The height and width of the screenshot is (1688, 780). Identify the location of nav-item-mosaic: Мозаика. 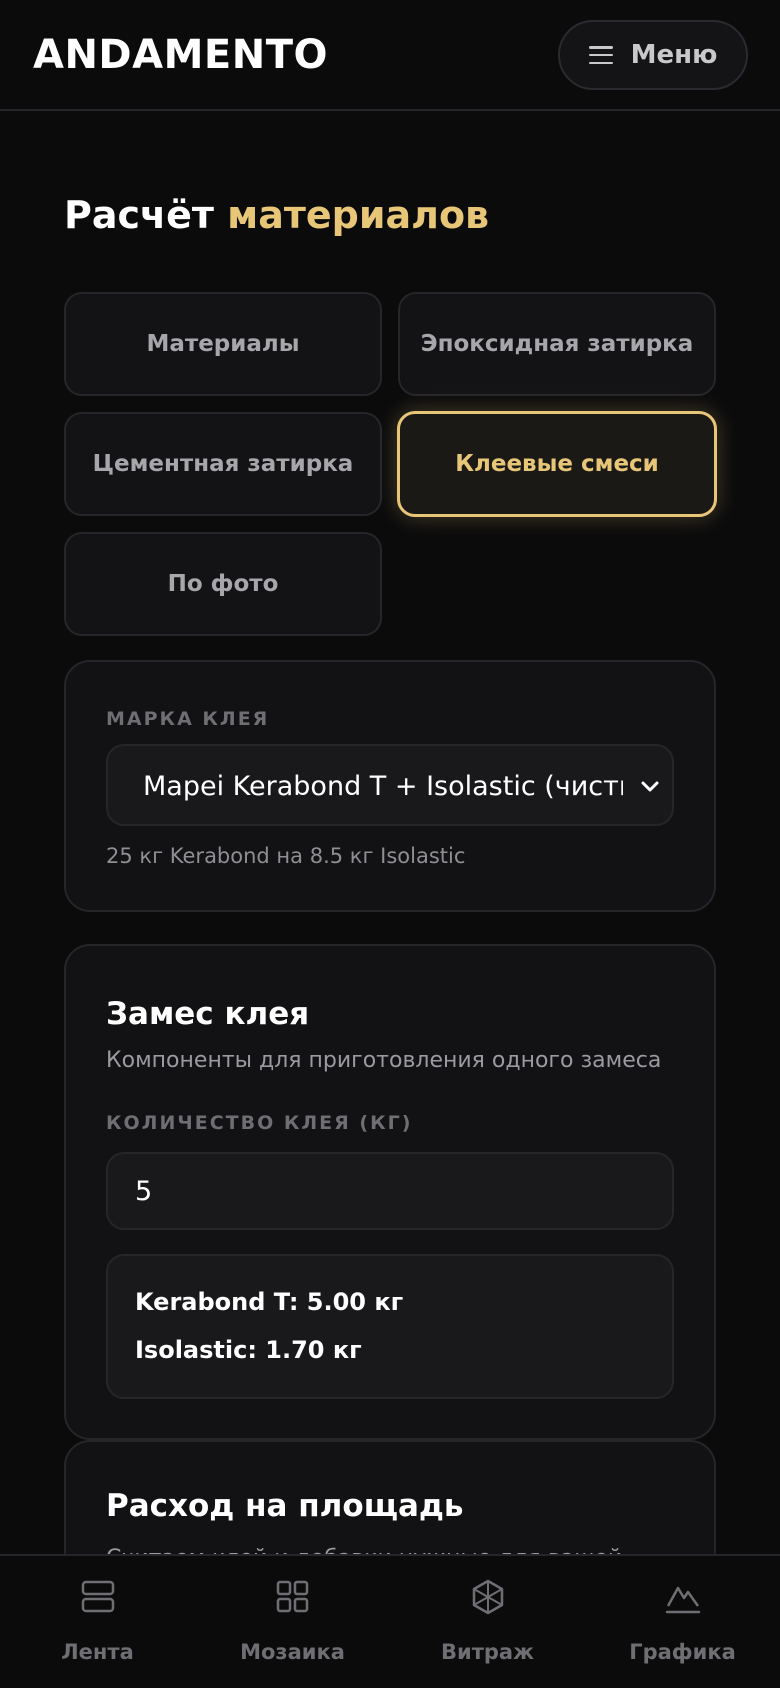
(292, 1622).